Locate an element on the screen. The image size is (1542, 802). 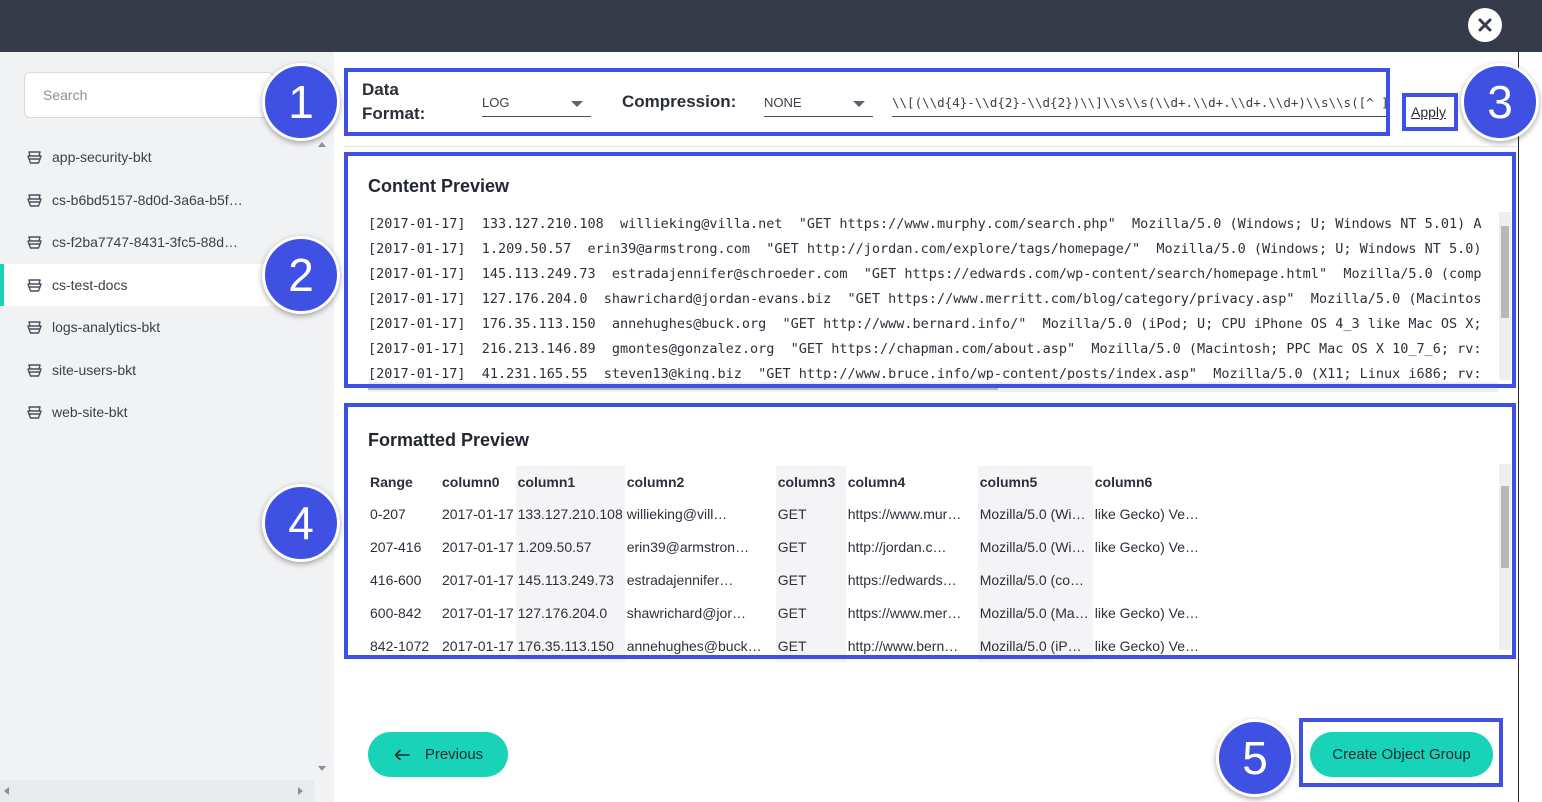
bucket-label: site-users-bkt is located at coordinates (94, 369).